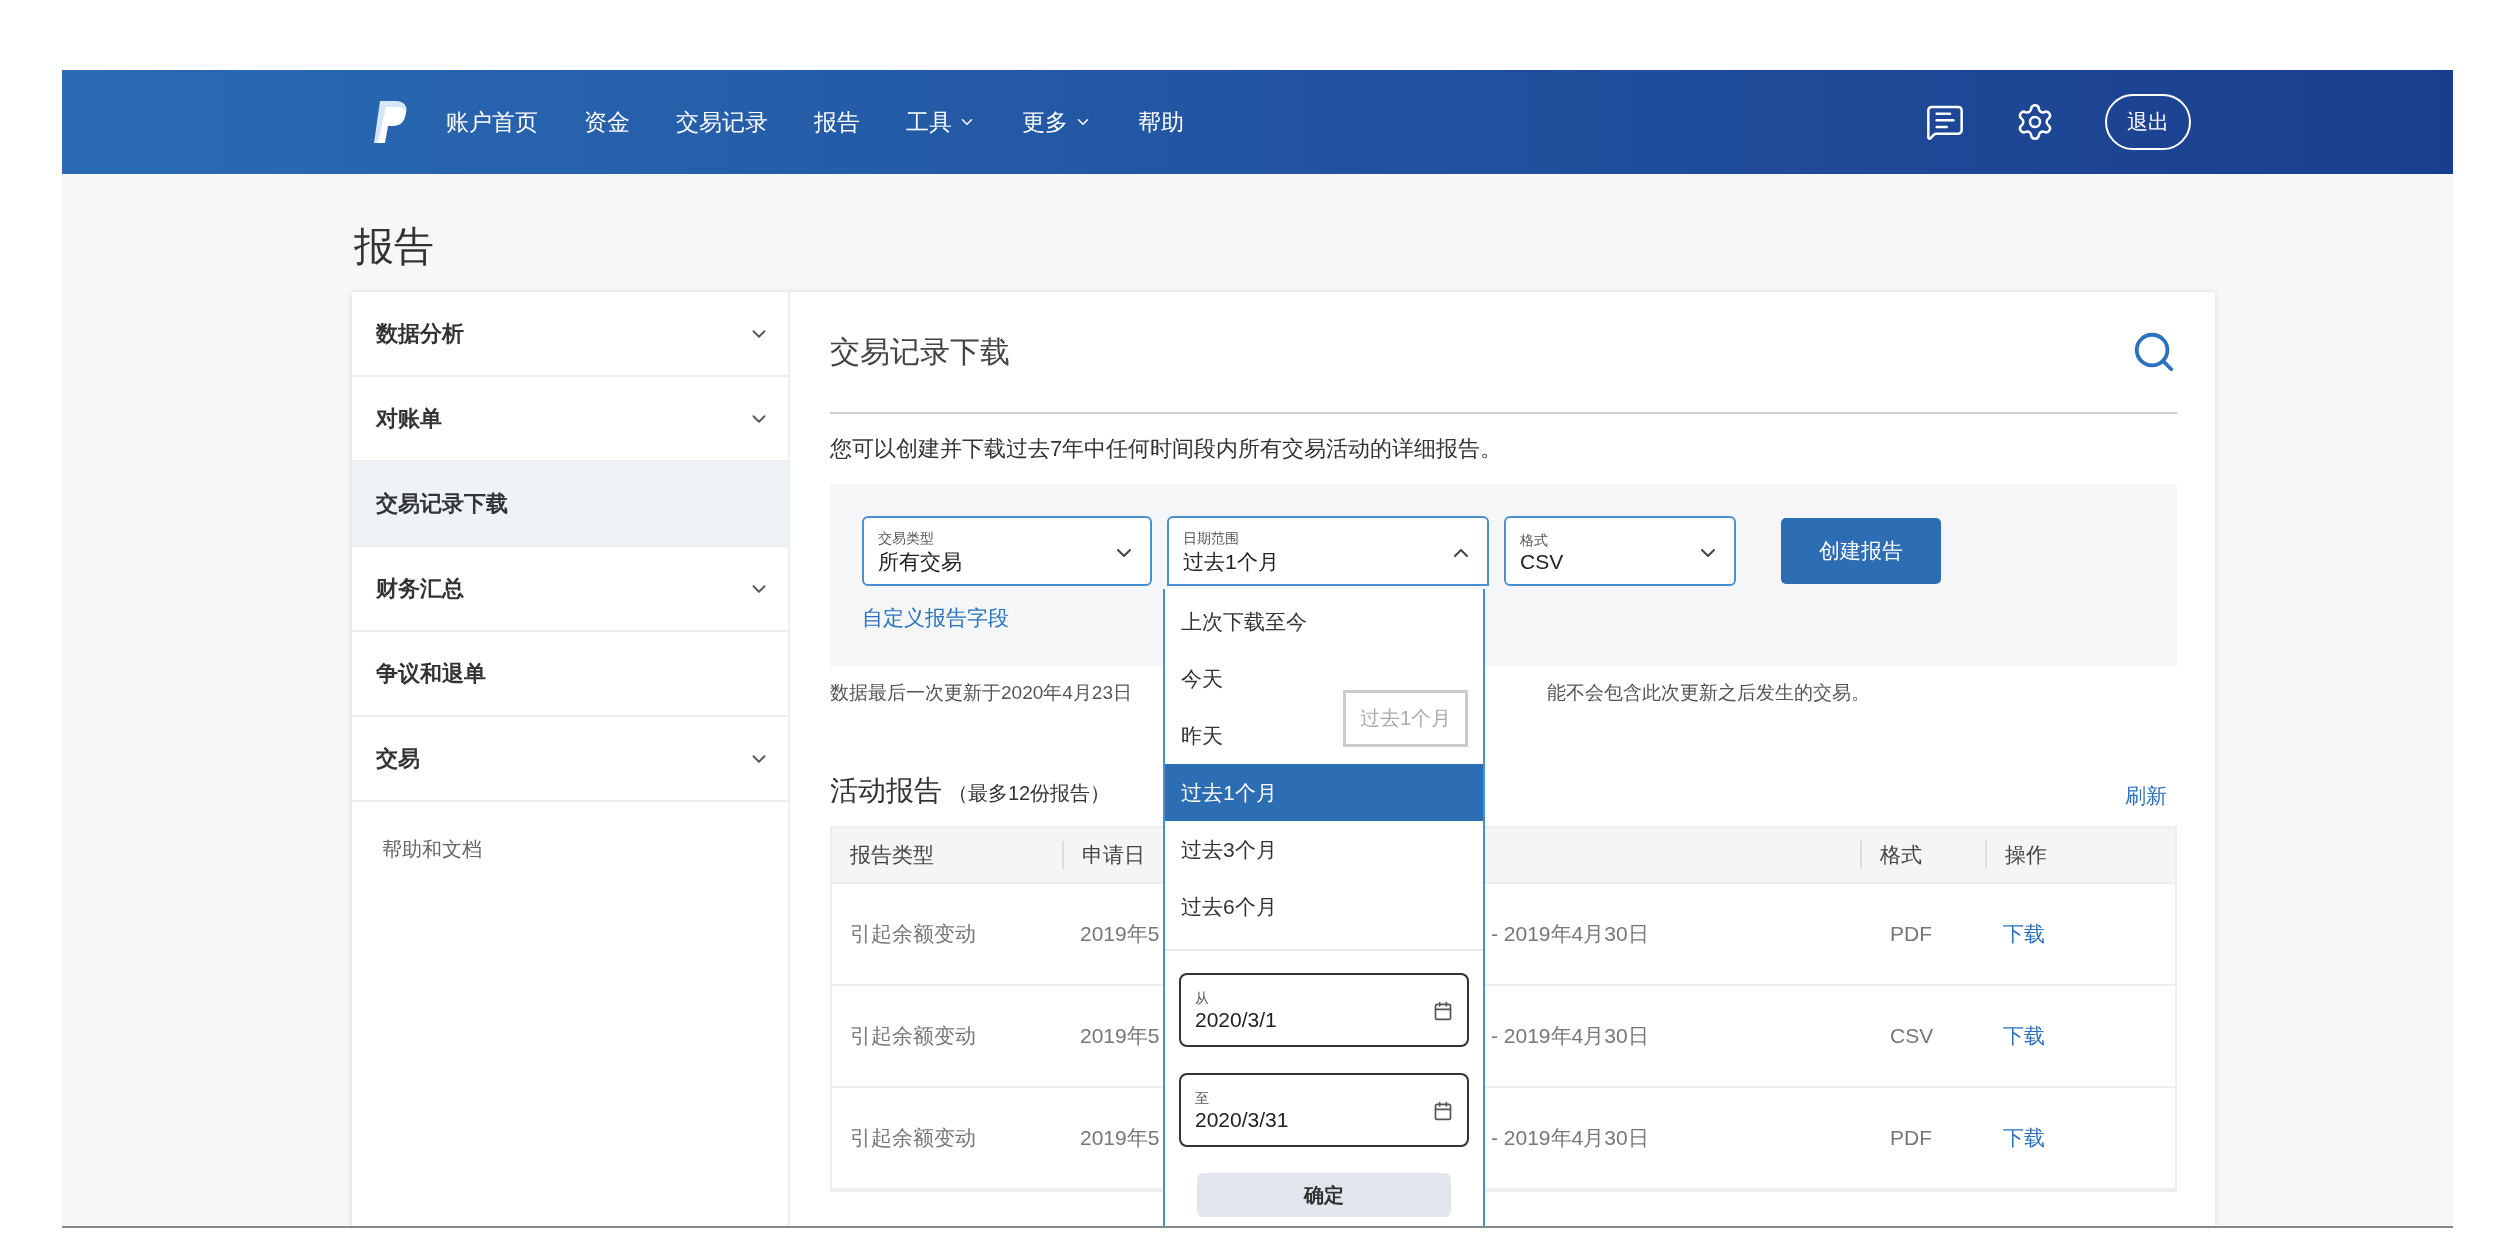 This screenshot has width=2505, height=1260. What do you see at coordinates (1007, 551) in the screenshot?
I see `select-field: 交易类型 所有交易` at bounding box center [1007, 551].